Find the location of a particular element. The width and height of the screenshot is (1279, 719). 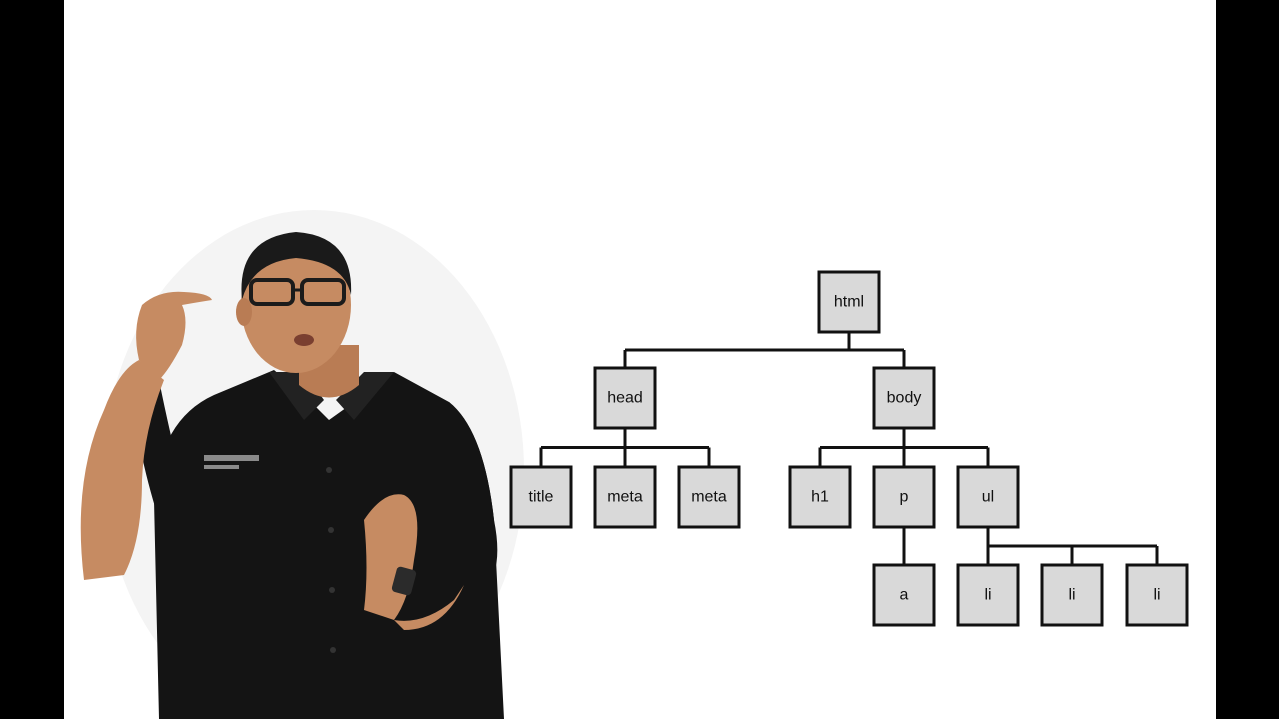

tree-node-head: head is located at coordinates (625, 398).